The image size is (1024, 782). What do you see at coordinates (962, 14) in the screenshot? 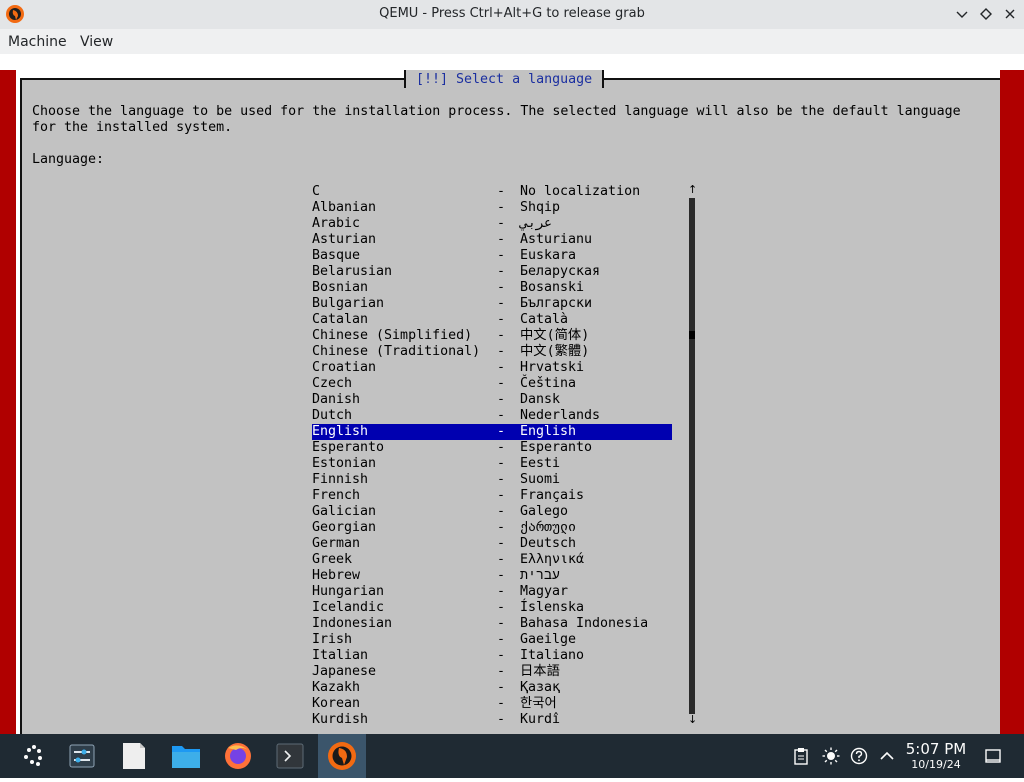
I see `minimize-icon` at bounding box center [962, 14].